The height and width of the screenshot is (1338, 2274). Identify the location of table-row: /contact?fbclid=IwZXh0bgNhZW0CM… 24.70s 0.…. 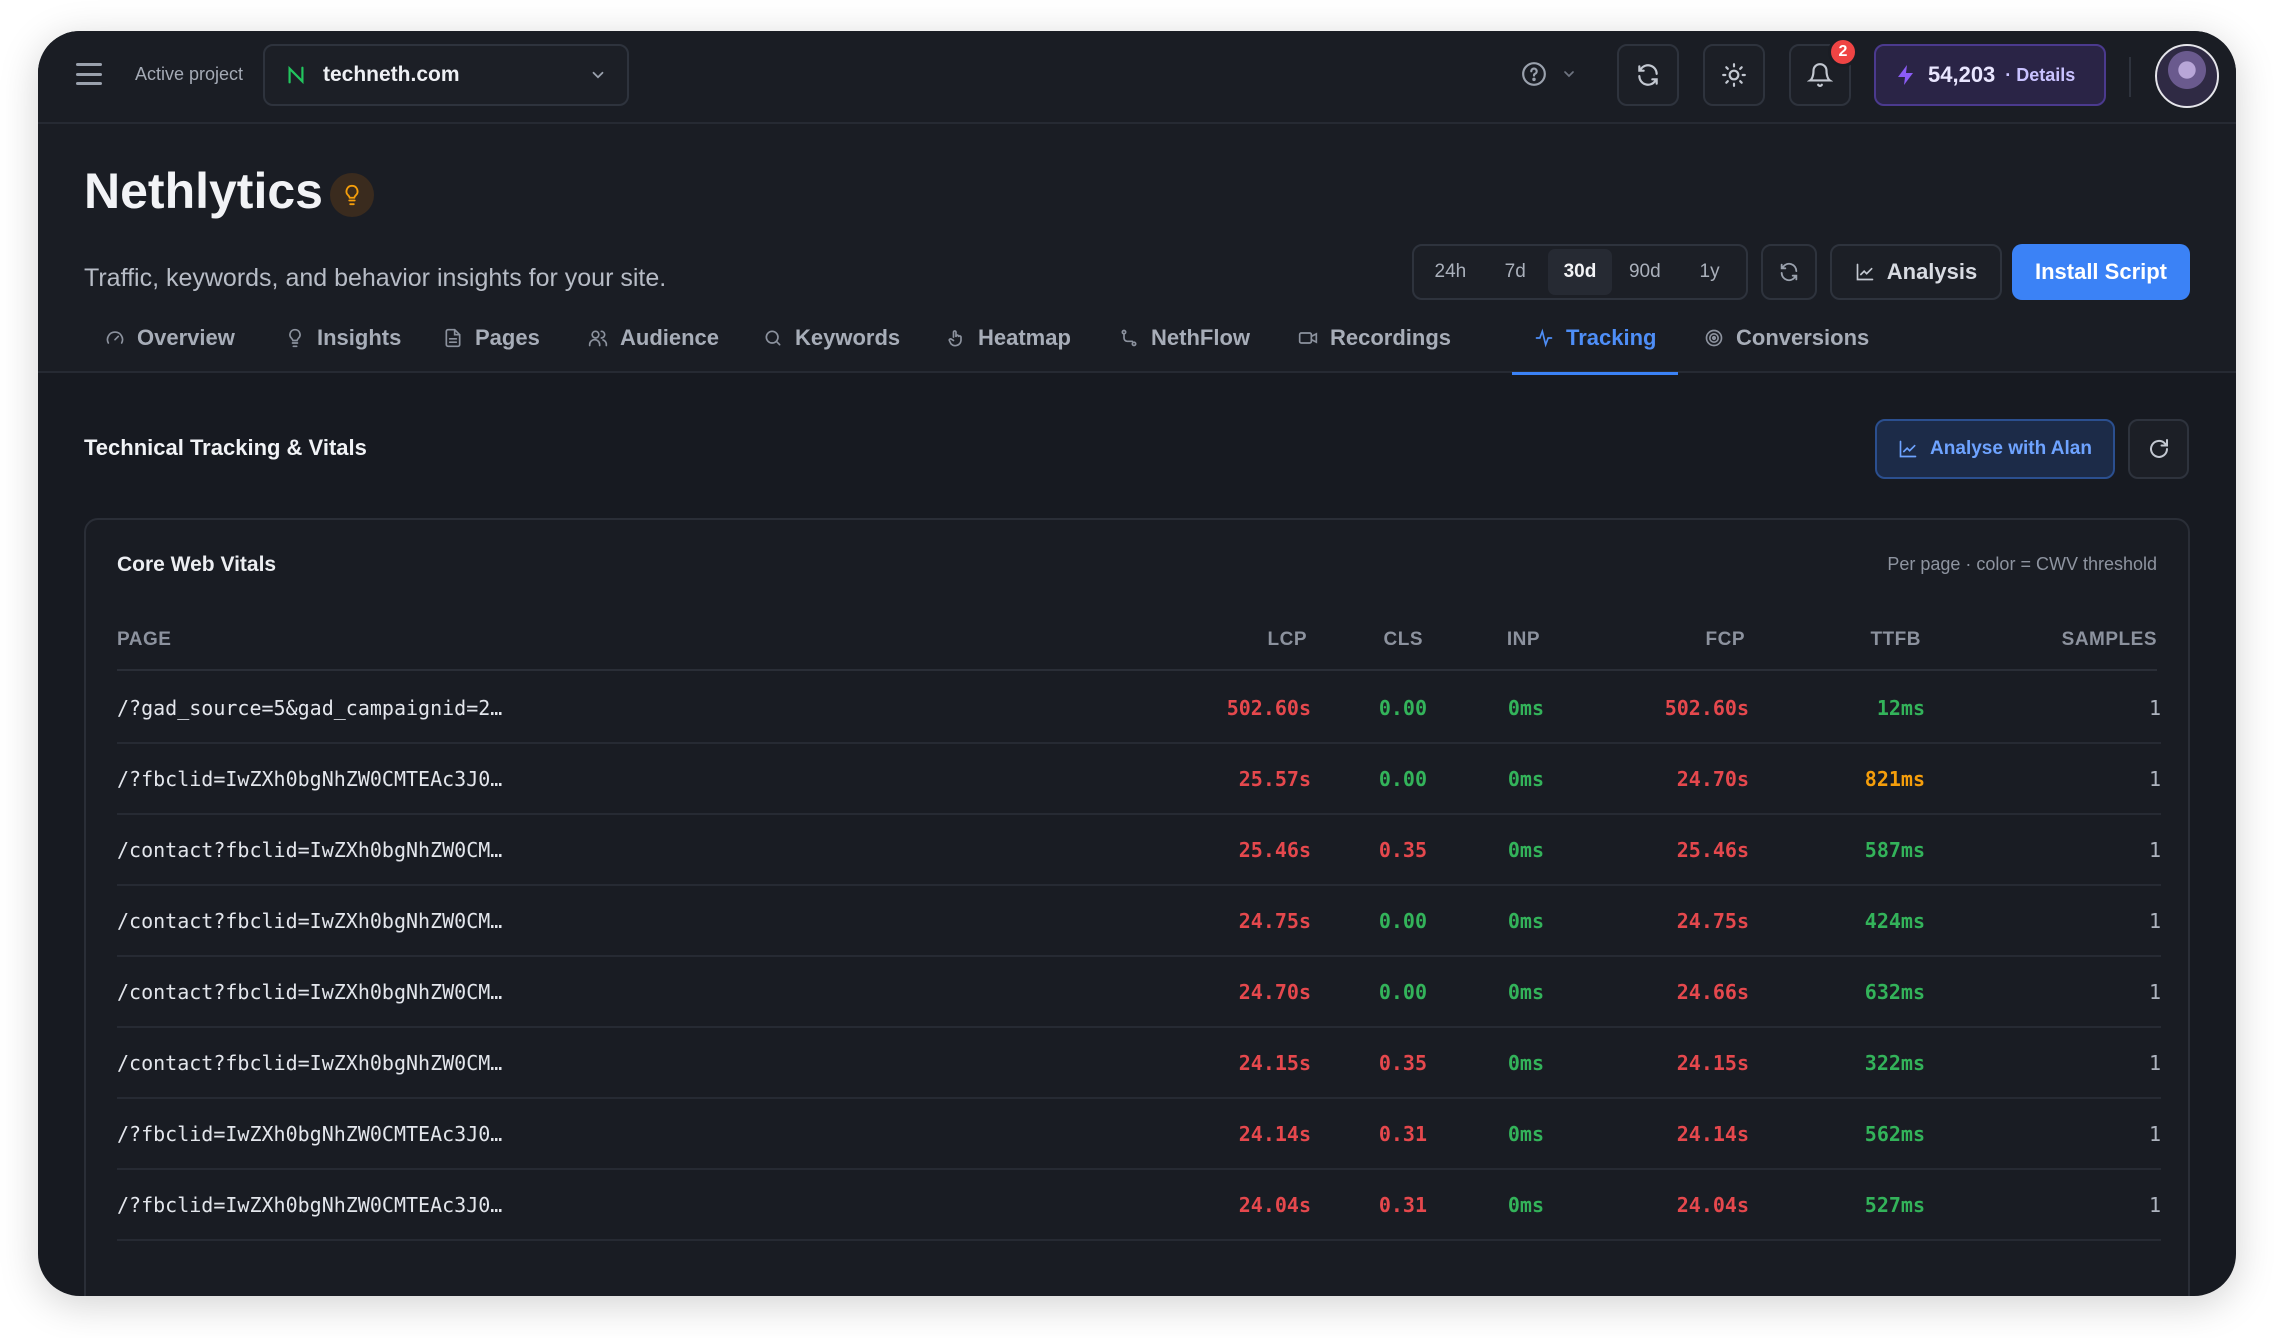
(1139, 991).